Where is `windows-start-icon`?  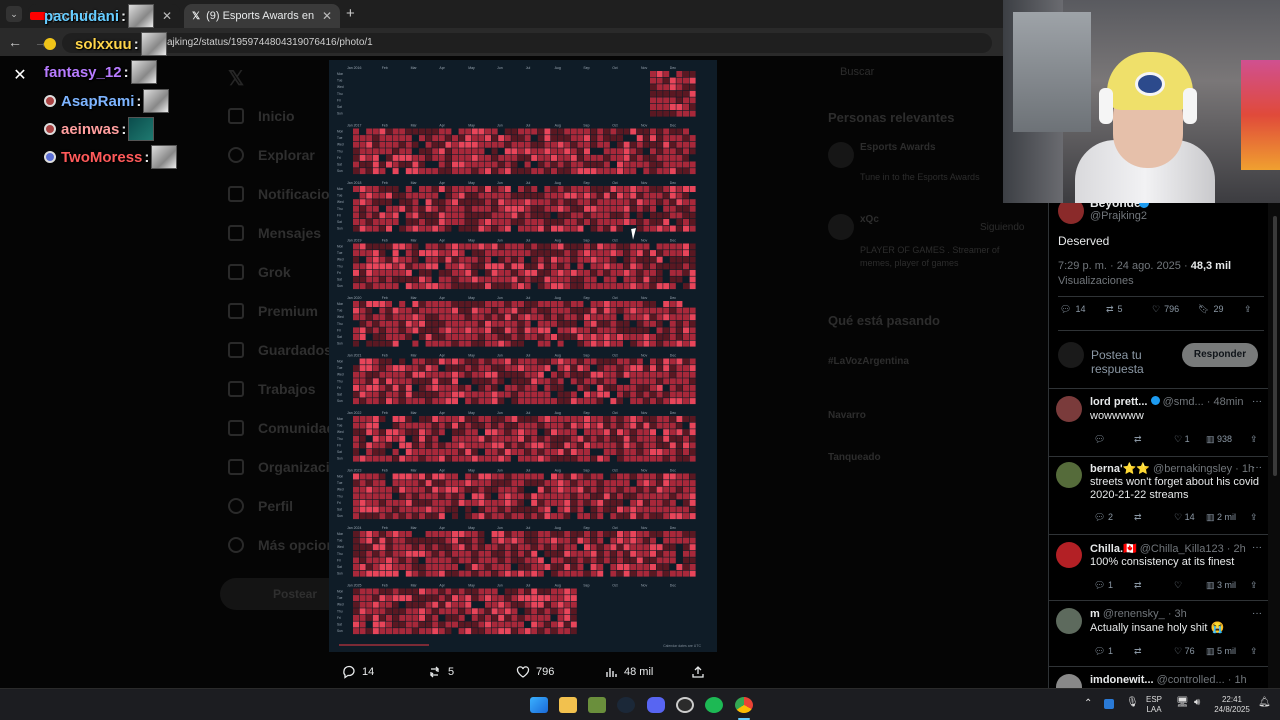
windows-start-icon is located at coordinates (539, 705).